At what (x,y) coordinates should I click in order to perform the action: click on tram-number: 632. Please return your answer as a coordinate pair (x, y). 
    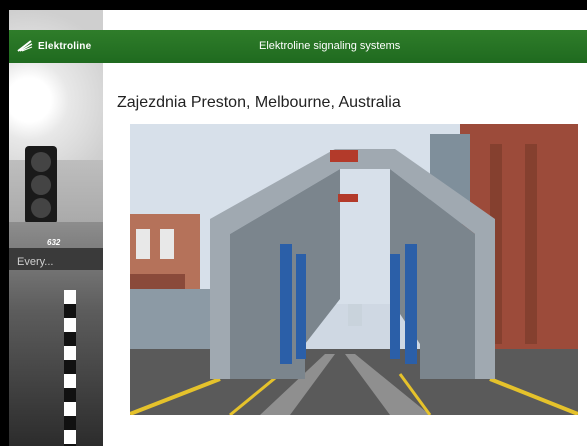
    Looking at the image, I should click on (54, 242).